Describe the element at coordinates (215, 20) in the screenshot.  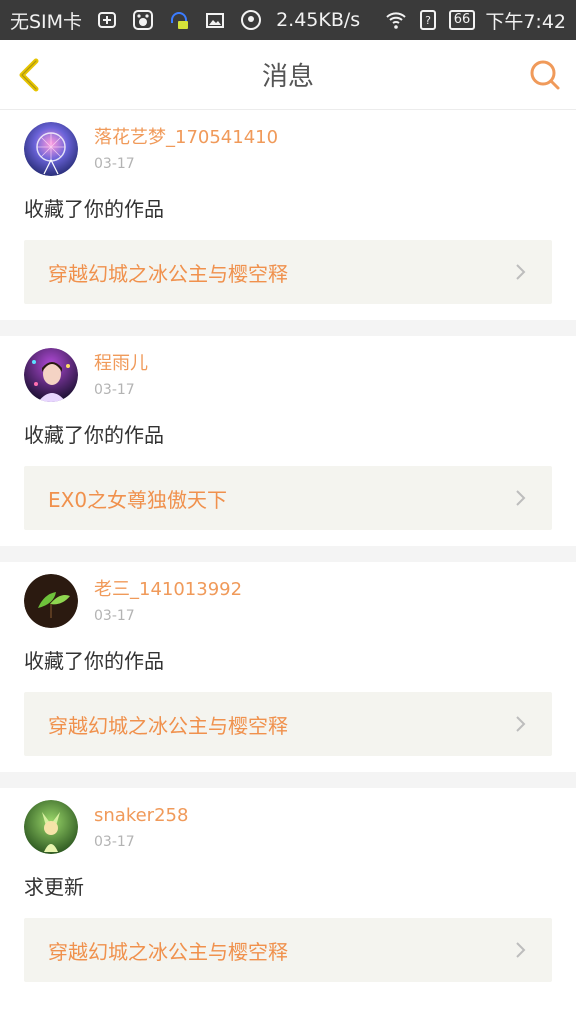
I see `image-icon` at that location.